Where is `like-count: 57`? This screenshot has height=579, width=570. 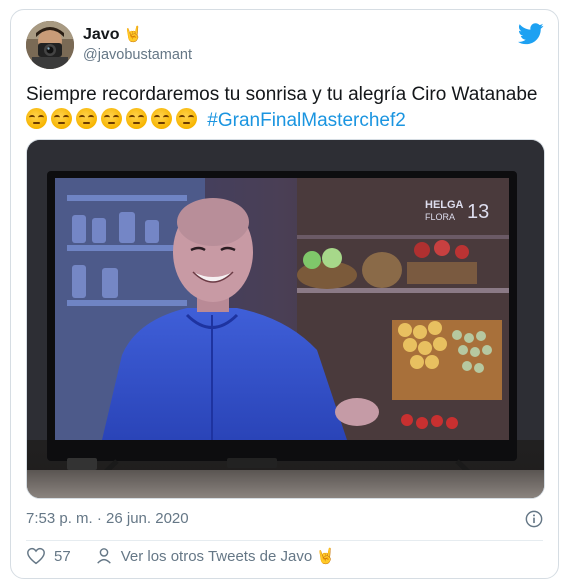 like-count: 57 is located at coordinates (62, 556).